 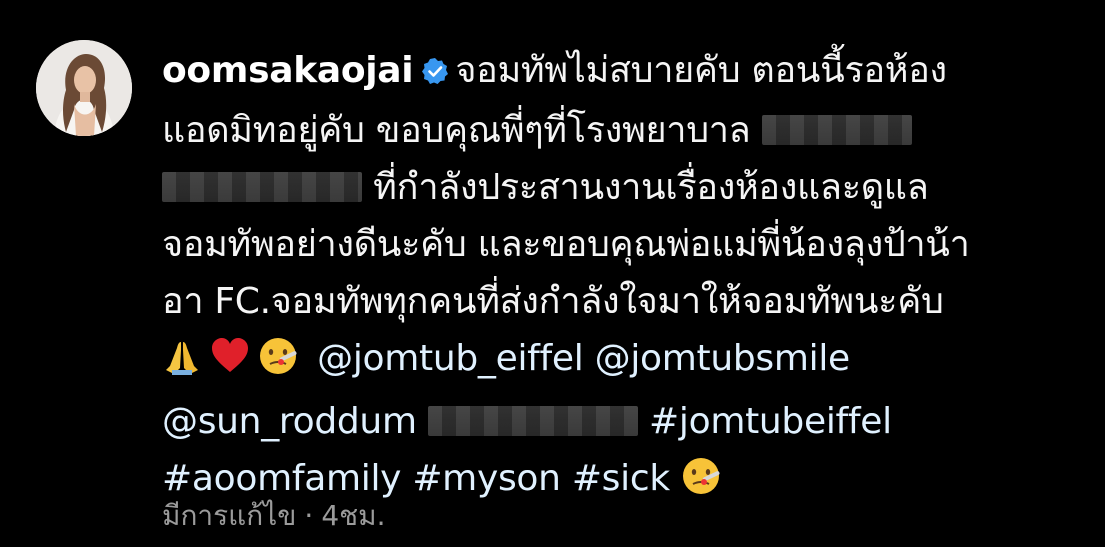 What do you see at coordinates (450, 358) in the screenshot?
I see `mention-link: @jomtub_eiffel` at bounding box center [450, 358].